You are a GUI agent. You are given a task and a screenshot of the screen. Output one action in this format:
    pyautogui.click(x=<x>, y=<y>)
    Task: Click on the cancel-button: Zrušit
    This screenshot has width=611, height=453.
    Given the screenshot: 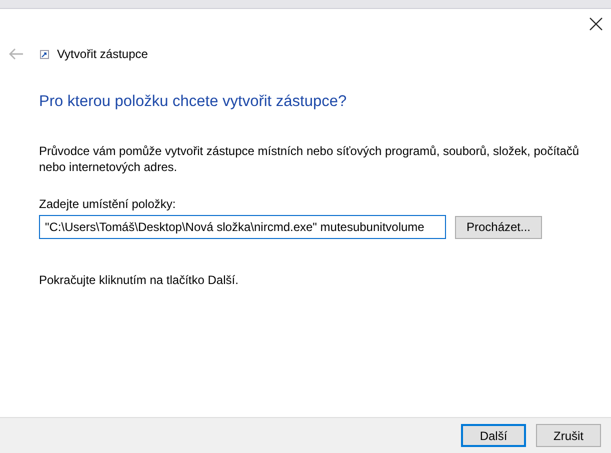 What is the action you would take?
    pyautogui.click(x=568, y=435)
    